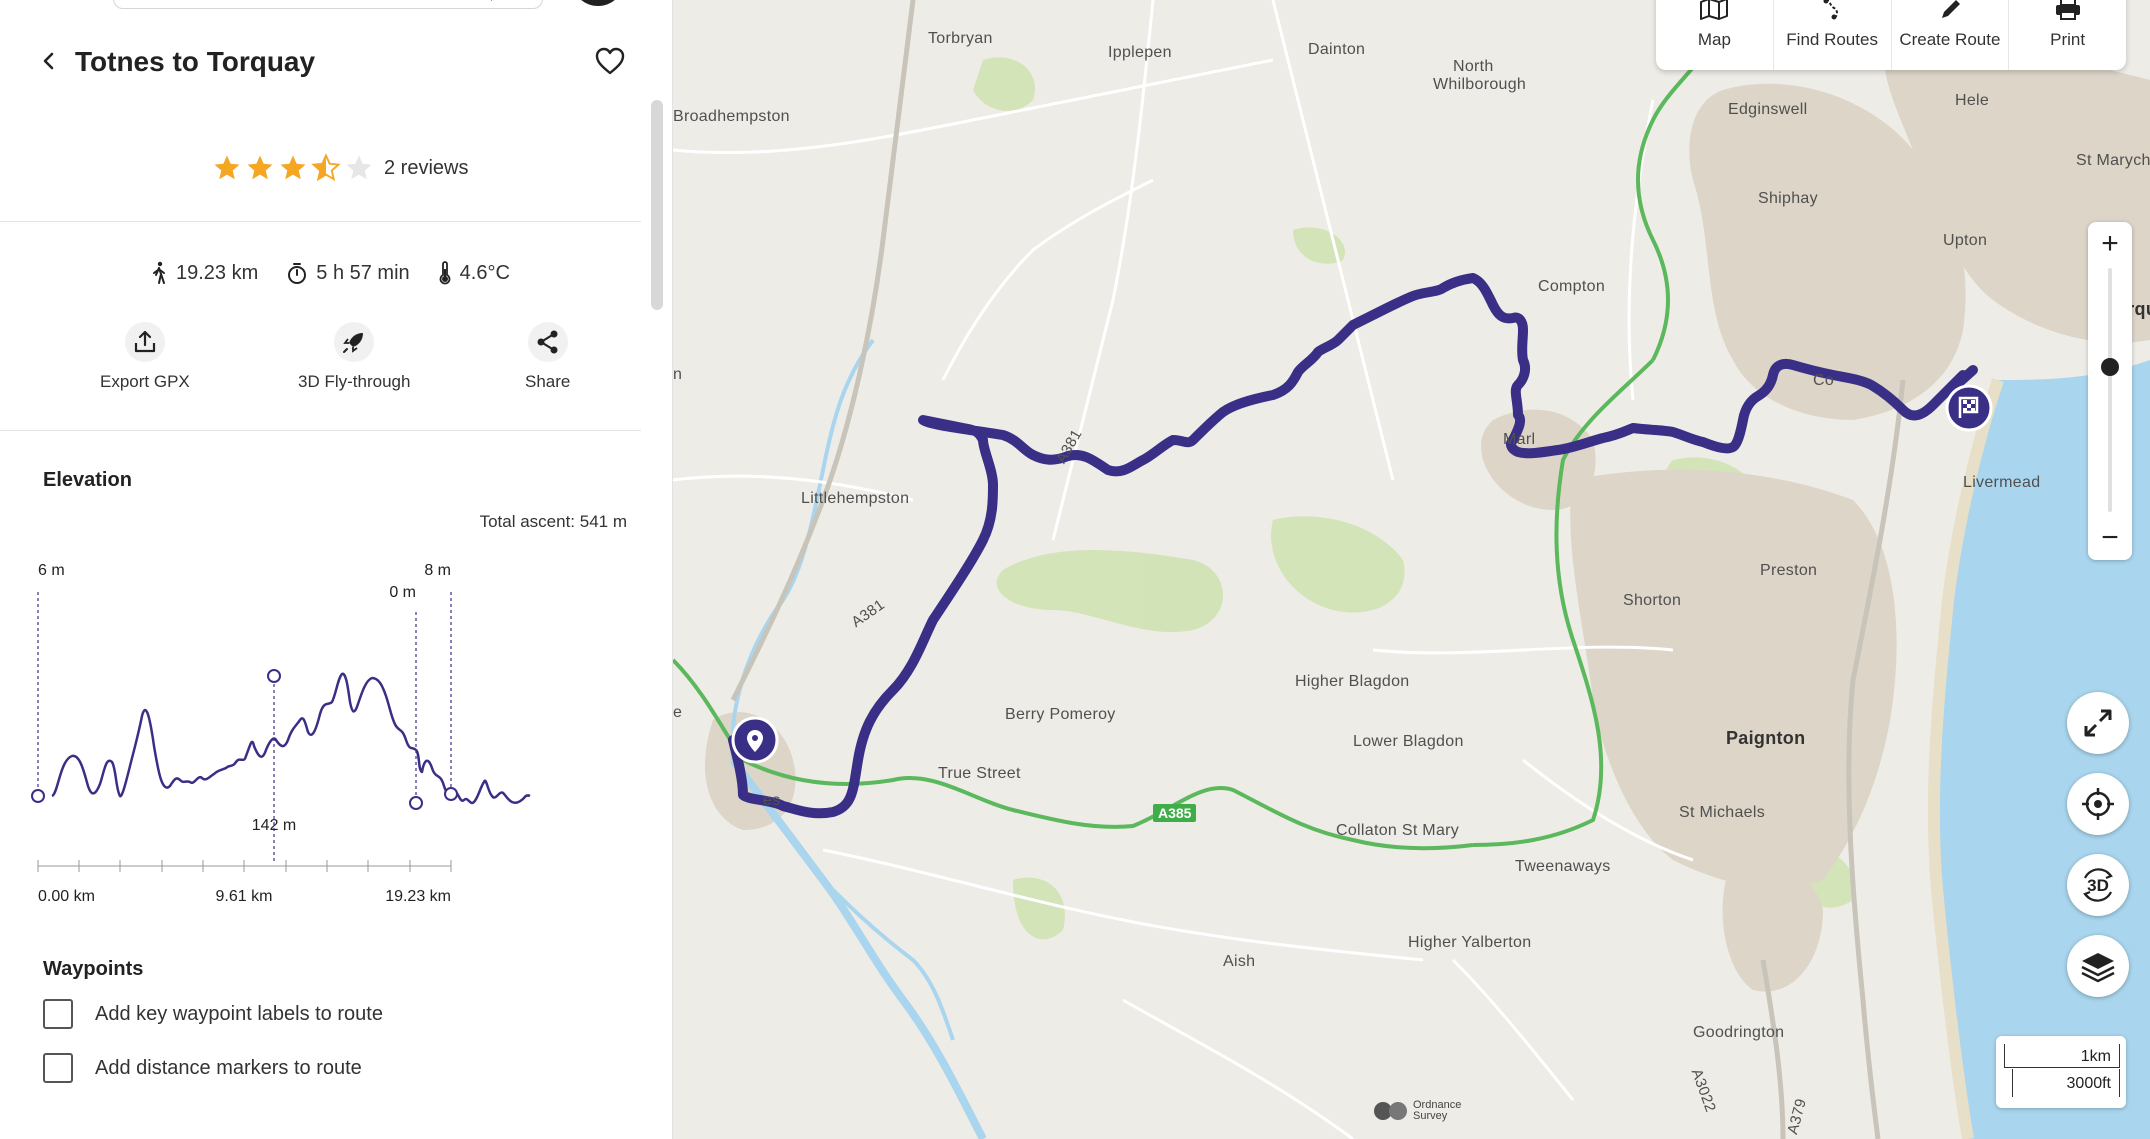 Image resolution: width=2150 pixels, height=1139 pixels. Describe the element at coordinates (1398, 830) in the screenshot. I see `place-label: Collaton St Mary` at that location.